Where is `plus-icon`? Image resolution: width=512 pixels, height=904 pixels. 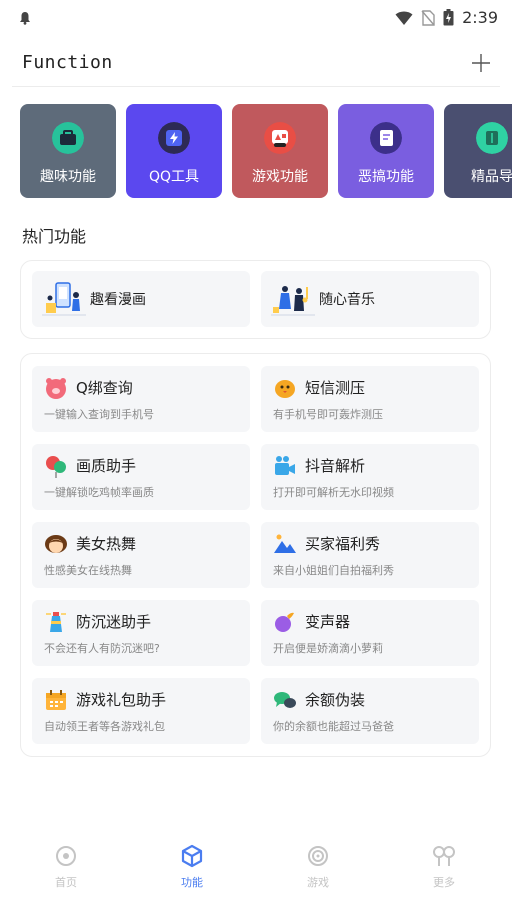 plus-icon is located at coordinates (481, 63).